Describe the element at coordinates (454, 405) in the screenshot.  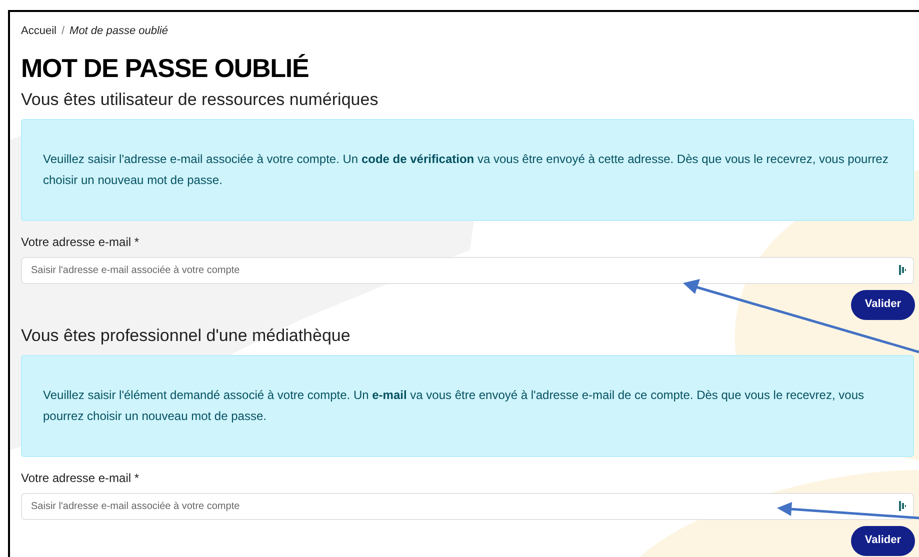
I see `info-text: Veuillez saisir l'élément demandé associé à votre compte. Un e-mail va vous être envoyé à l'adresse e-mail de ce compte. Dès que vous le recevrez, vous pourrez choisir un nouveau mot de passe.` at that location.